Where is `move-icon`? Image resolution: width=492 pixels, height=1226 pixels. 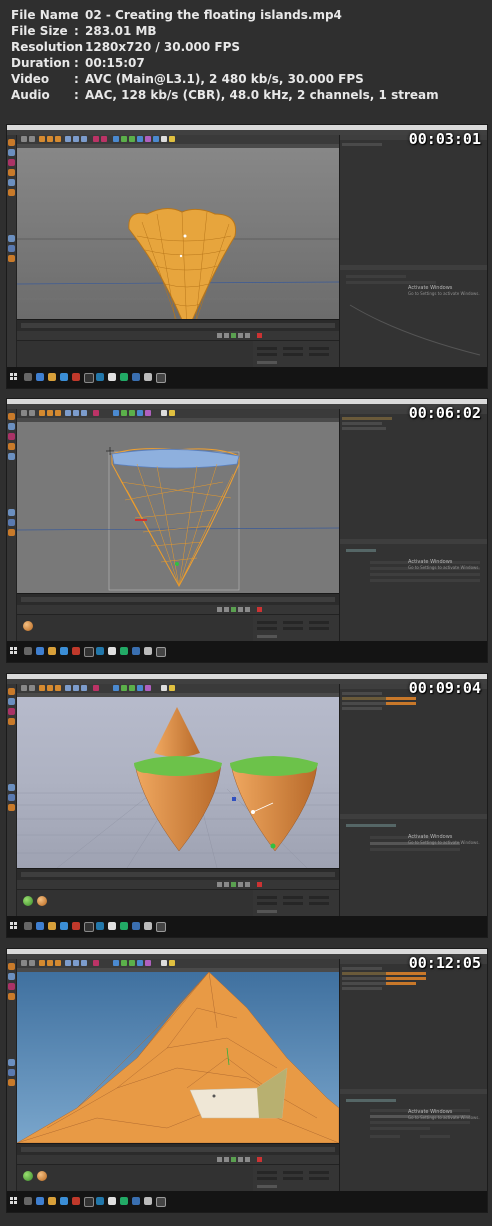 move-icon is located at coordinates (42, 139).